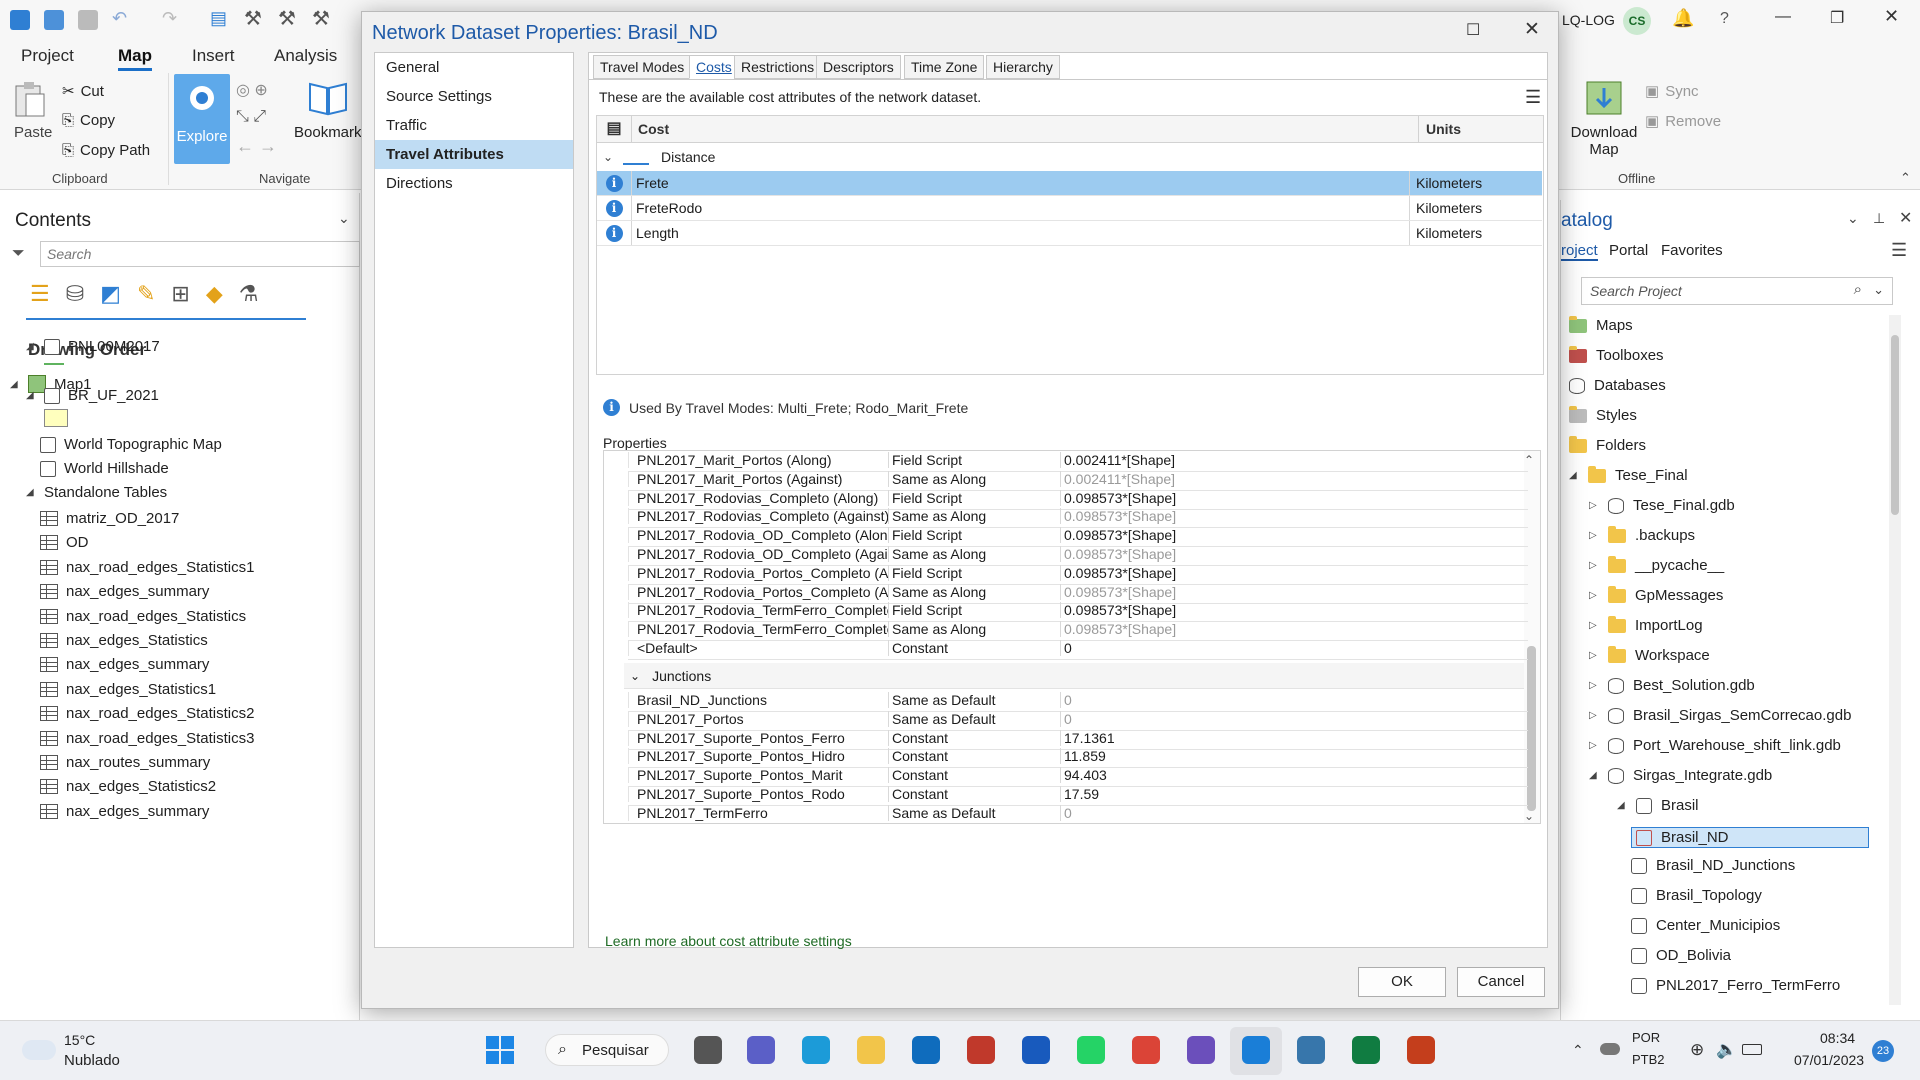  Describe the element at coordinates (1752, 1049) in the screenshot. I see `battery-icon` at that location.